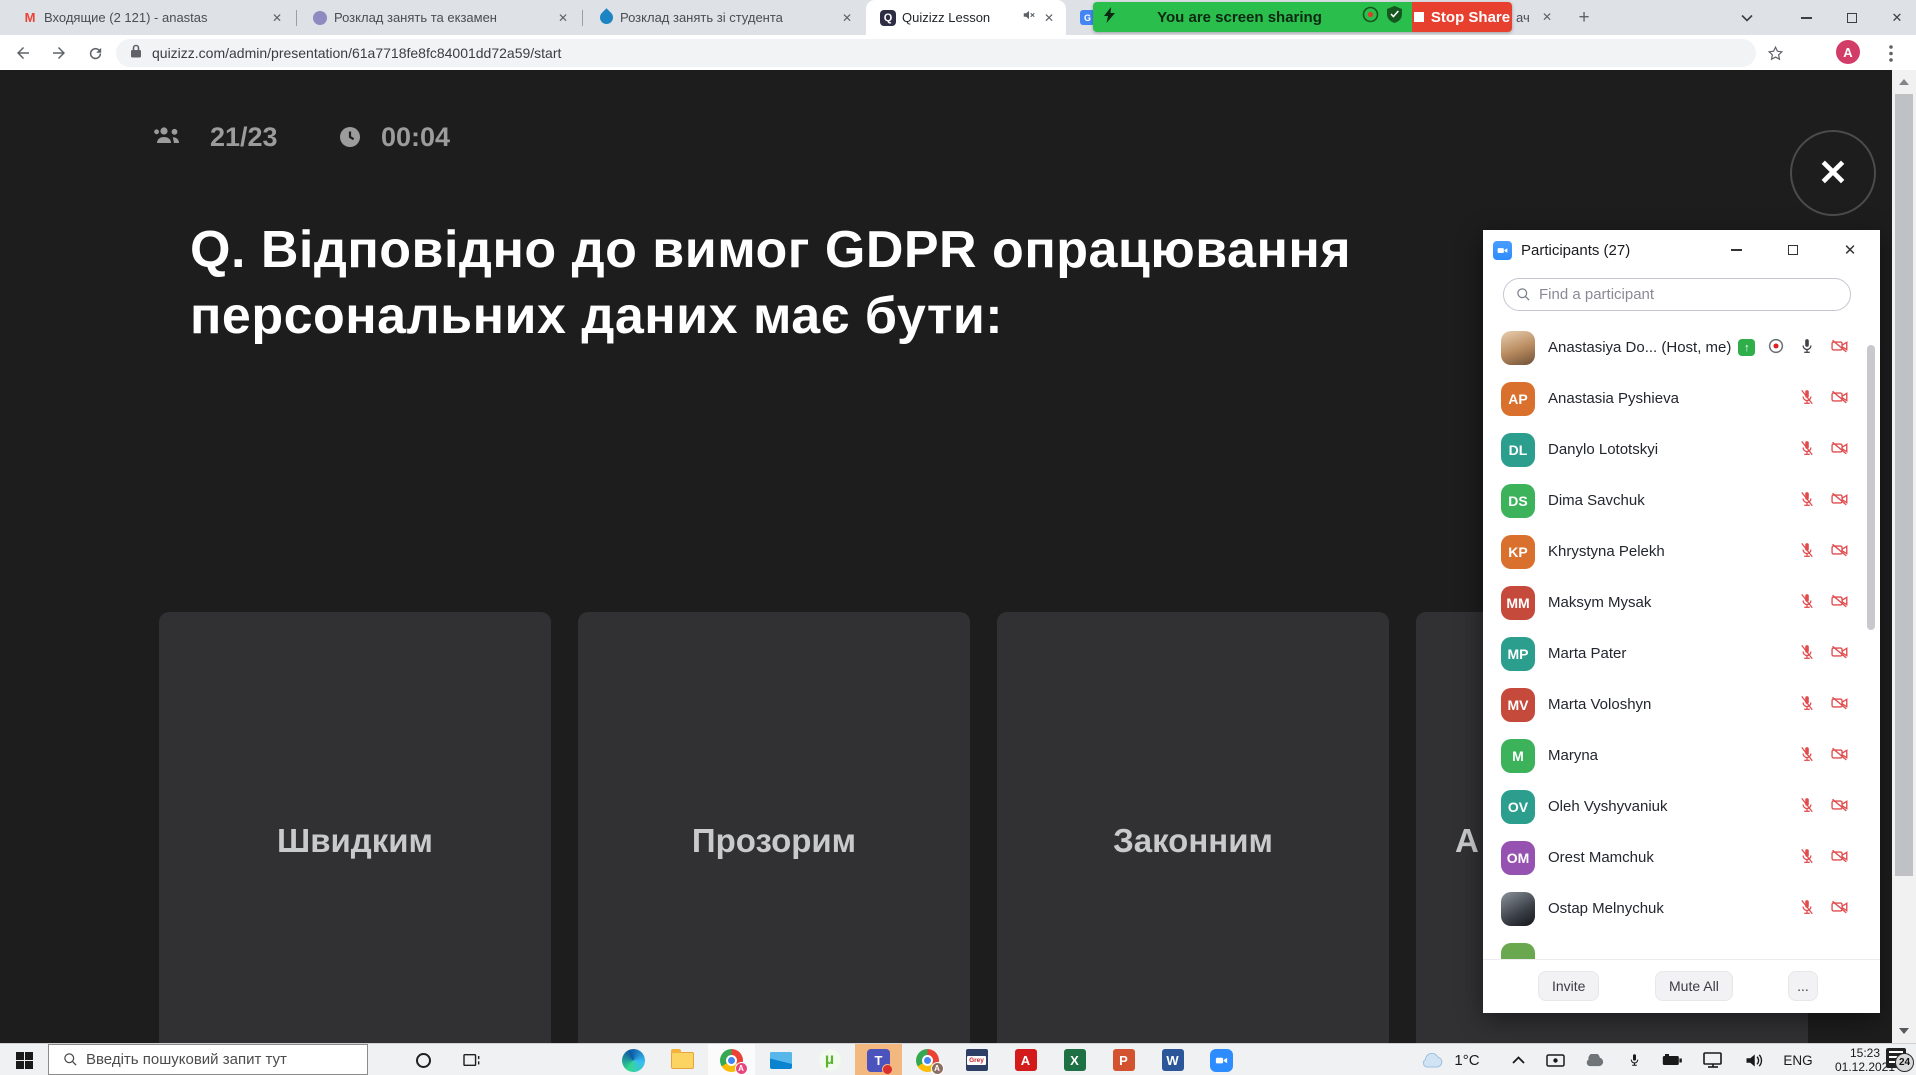 This screenshot has height=1075, width=1916. Describe the element at coordinates (1852, 17) in the screenshot. I see `window-maximize-button` at that location.